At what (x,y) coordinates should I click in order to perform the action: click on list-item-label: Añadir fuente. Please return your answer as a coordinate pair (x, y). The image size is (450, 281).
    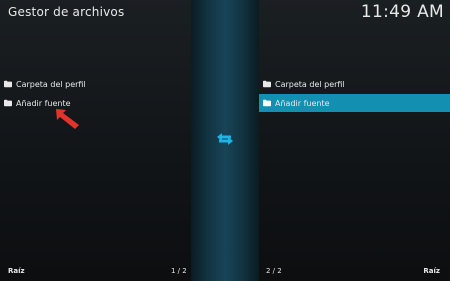
    Looking at the image, I should click on (302, 103).